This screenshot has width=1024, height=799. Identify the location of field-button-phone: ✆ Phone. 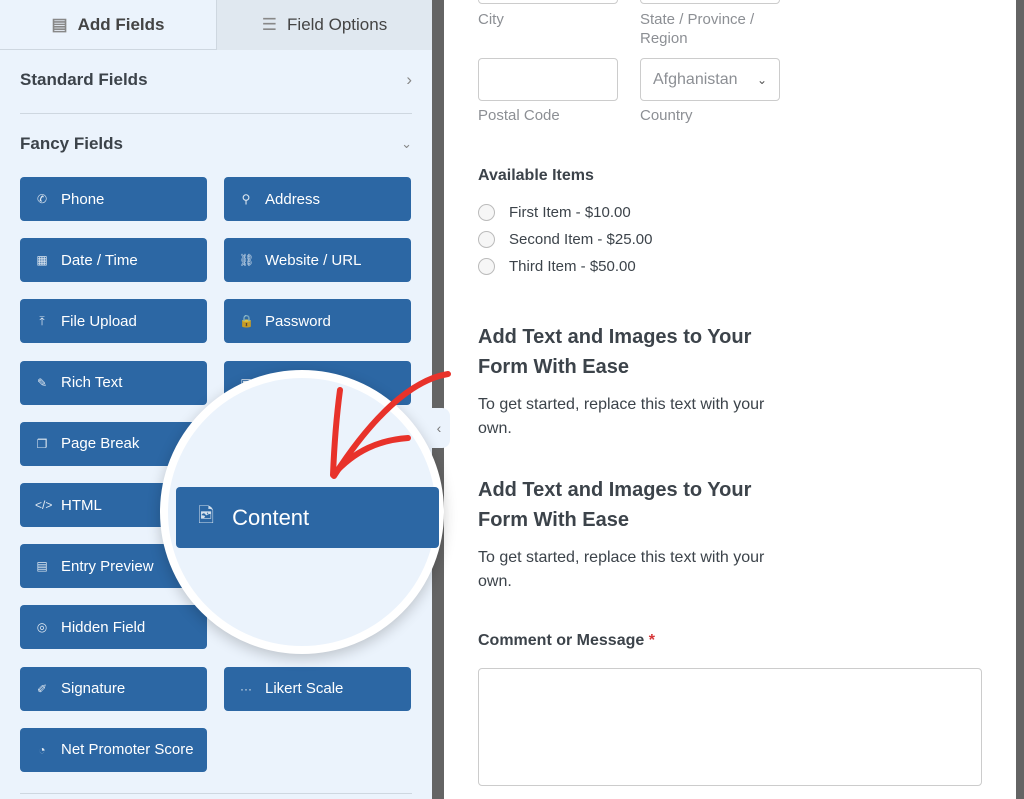
(113, 199).